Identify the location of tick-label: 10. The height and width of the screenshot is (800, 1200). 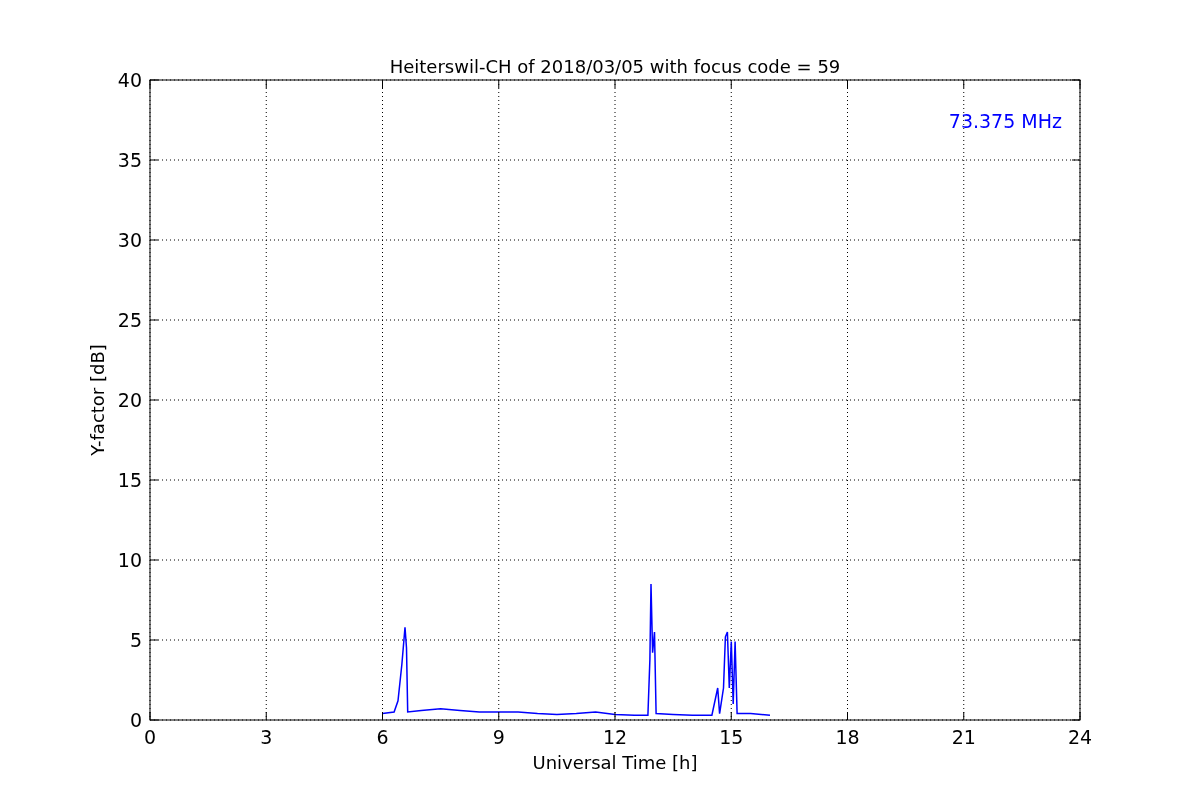
(129, 560).